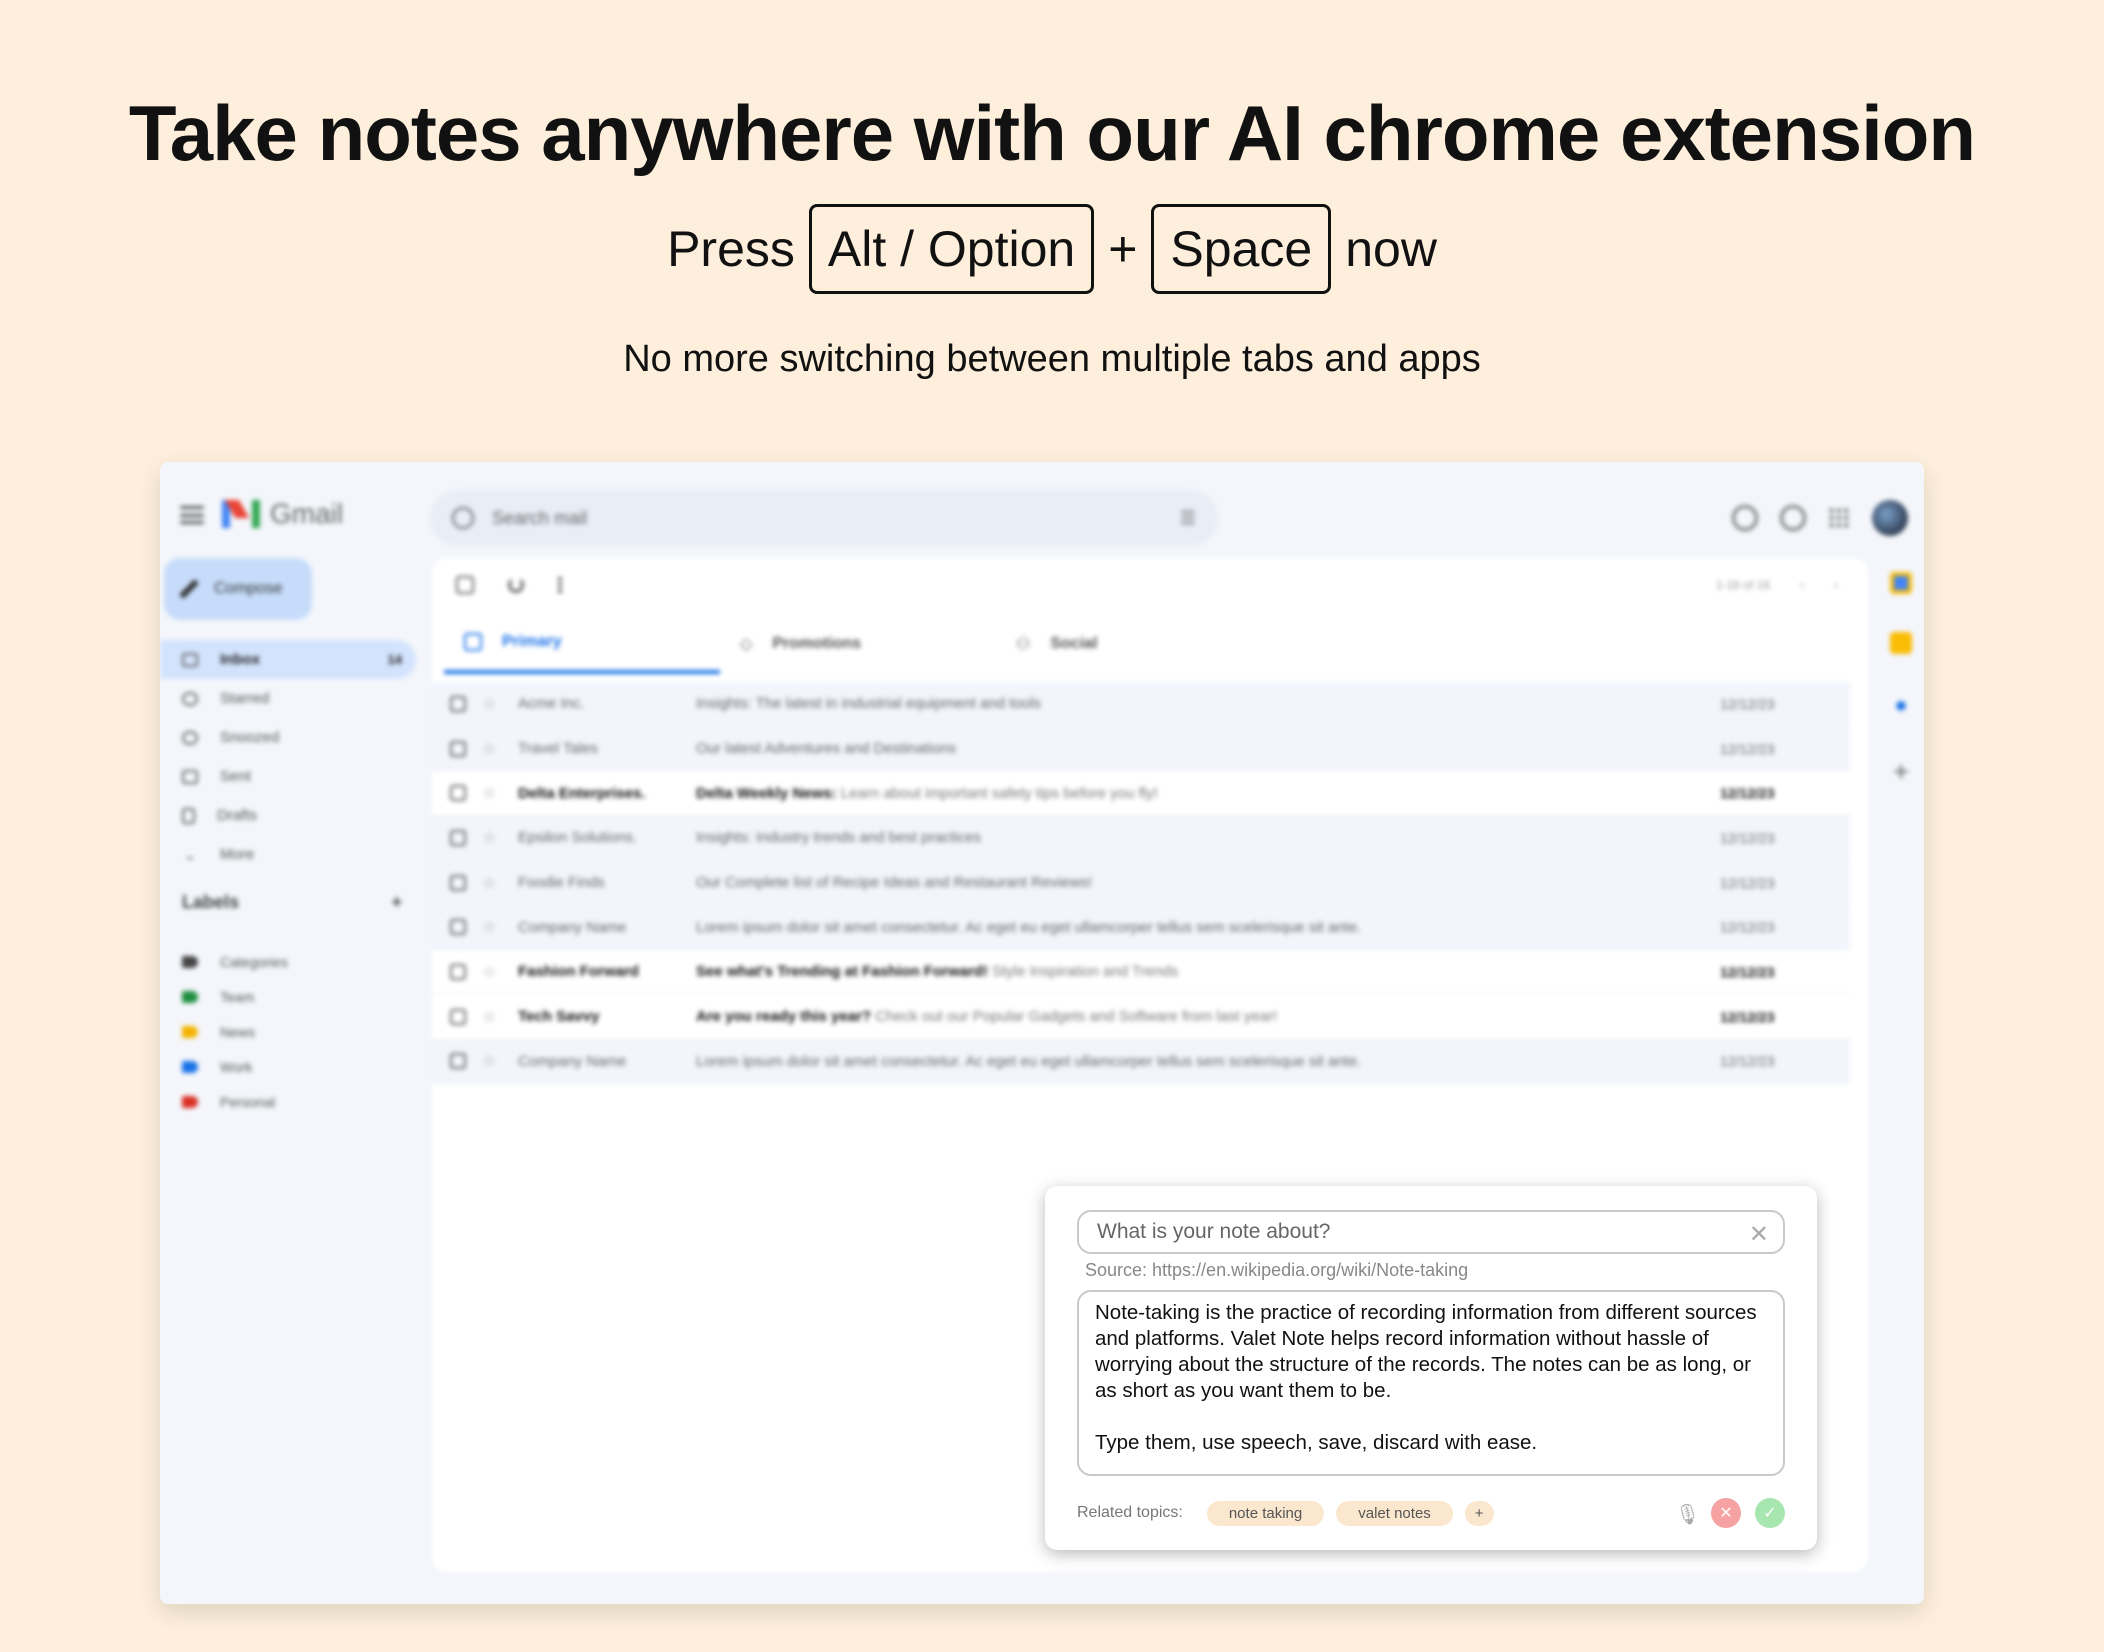 This screenshot has height=1652, width=2104. I want to click on close-icon: ✕, so click(1759, 1234).